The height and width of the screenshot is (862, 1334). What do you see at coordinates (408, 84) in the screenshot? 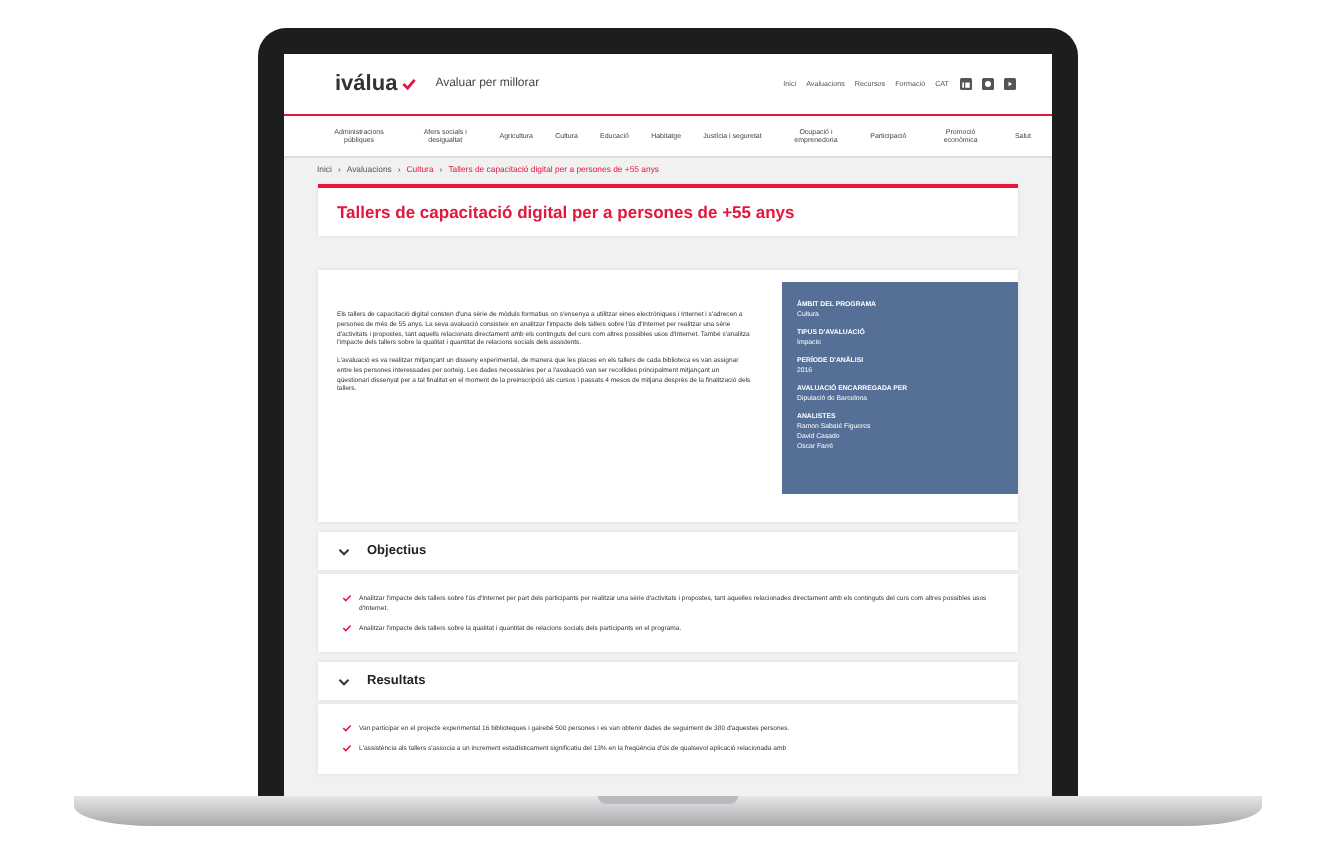
I see `check-mark-icon` at bounding box center [408, 84].